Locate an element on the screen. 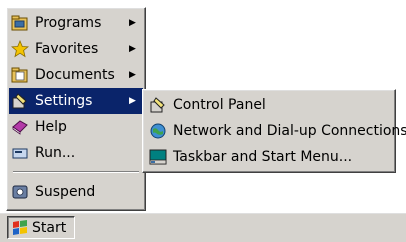 The width and height of the screenshot is (406, 242). menu-item-suspend: Suspend is located at coordinates (76, 192).